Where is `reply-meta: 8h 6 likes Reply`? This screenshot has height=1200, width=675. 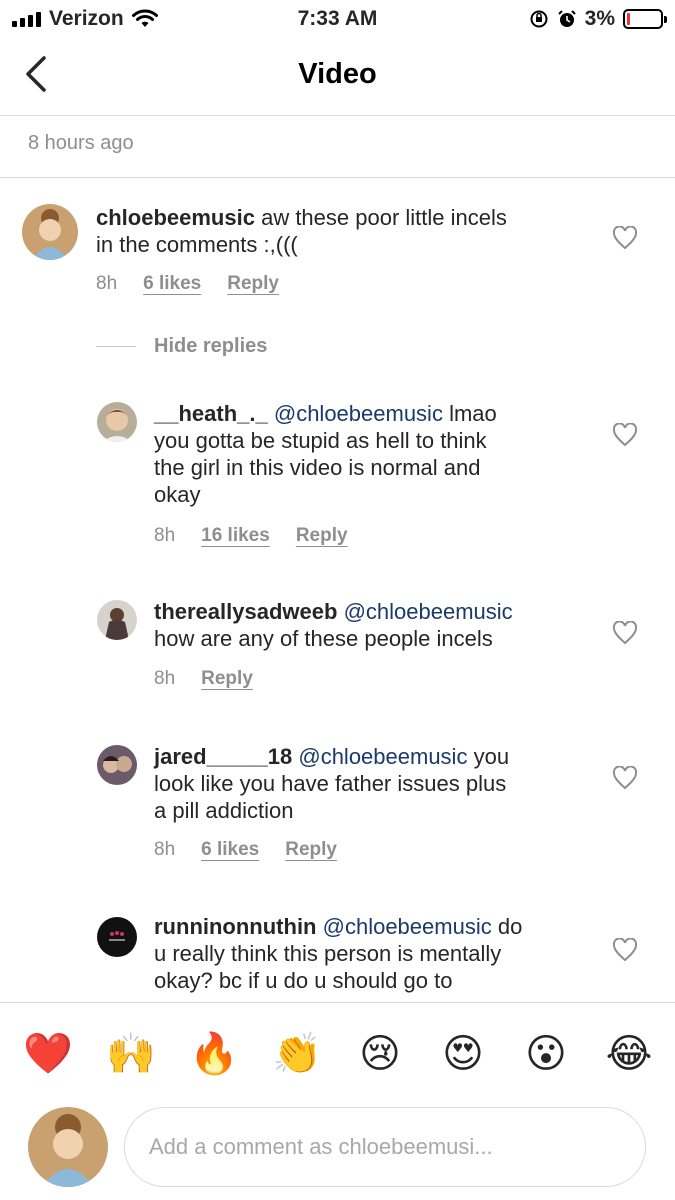
reply-meta: 8h 6 likes Reply is located at coordinates (245, 850).